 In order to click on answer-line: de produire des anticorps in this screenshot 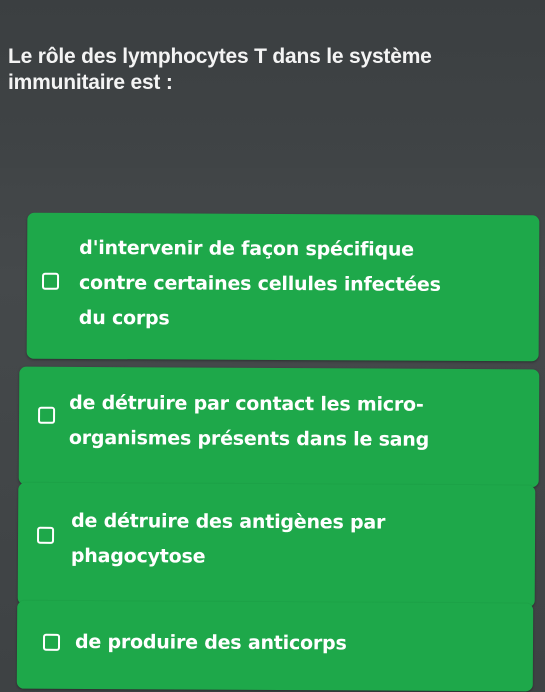, I will do `click(210, 642)`.